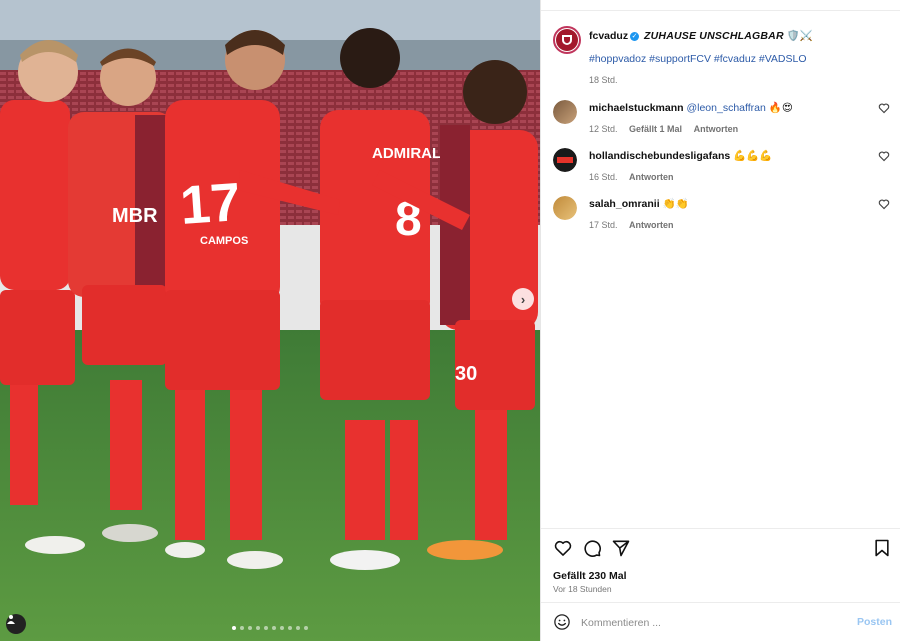 The width and height of the screenshot is (900, 641). Describe the element at coordinates (16, 624) in the screenshot. I see `user-tag-button` at that location.